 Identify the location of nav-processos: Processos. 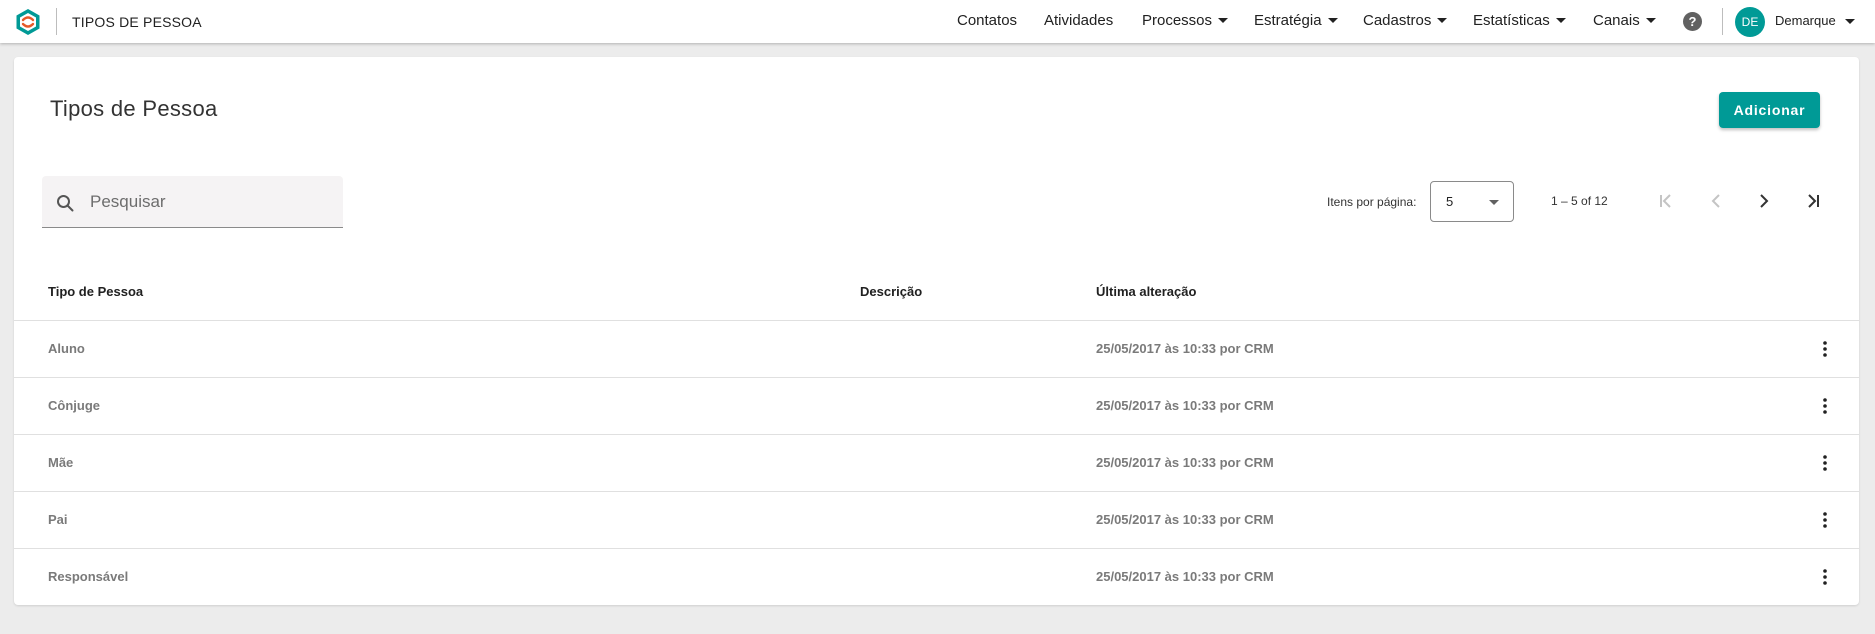
(1185, 20).